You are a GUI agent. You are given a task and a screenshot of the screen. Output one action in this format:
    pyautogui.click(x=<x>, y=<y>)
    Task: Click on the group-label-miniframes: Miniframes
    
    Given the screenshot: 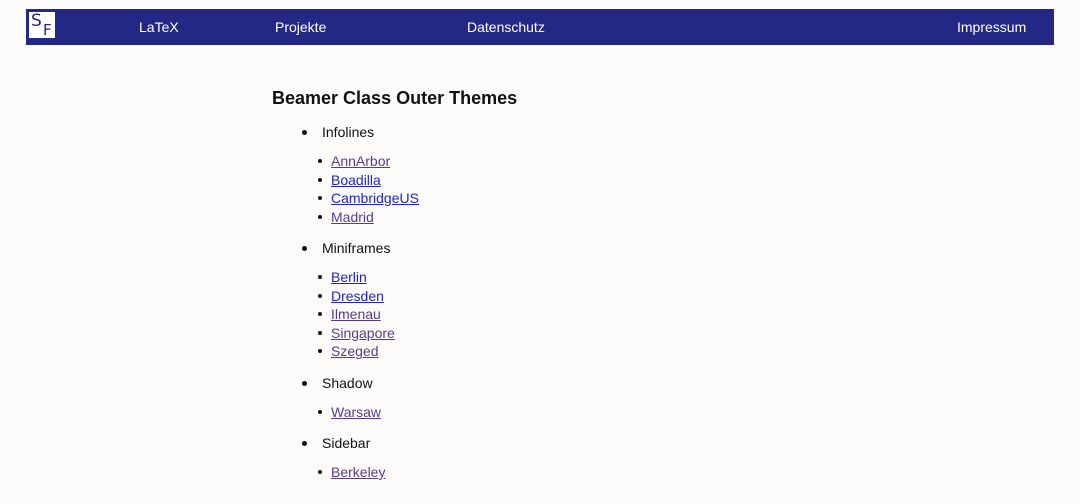 What is the action you would take?
    pyautogui.click(x=356, y=248)
    